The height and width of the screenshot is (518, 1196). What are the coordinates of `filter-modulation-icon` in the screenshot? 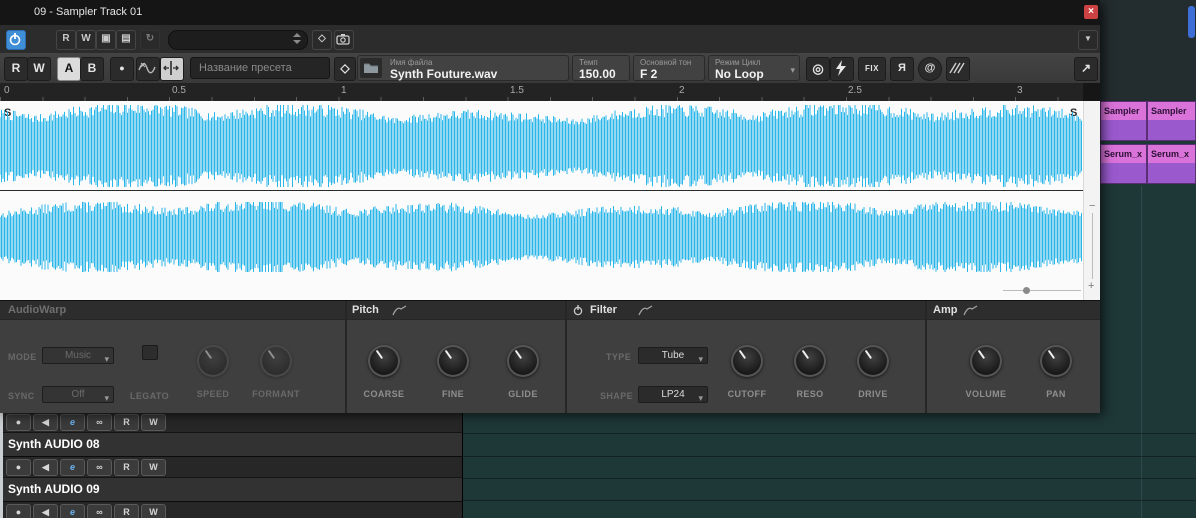 It's located at (646, 310).